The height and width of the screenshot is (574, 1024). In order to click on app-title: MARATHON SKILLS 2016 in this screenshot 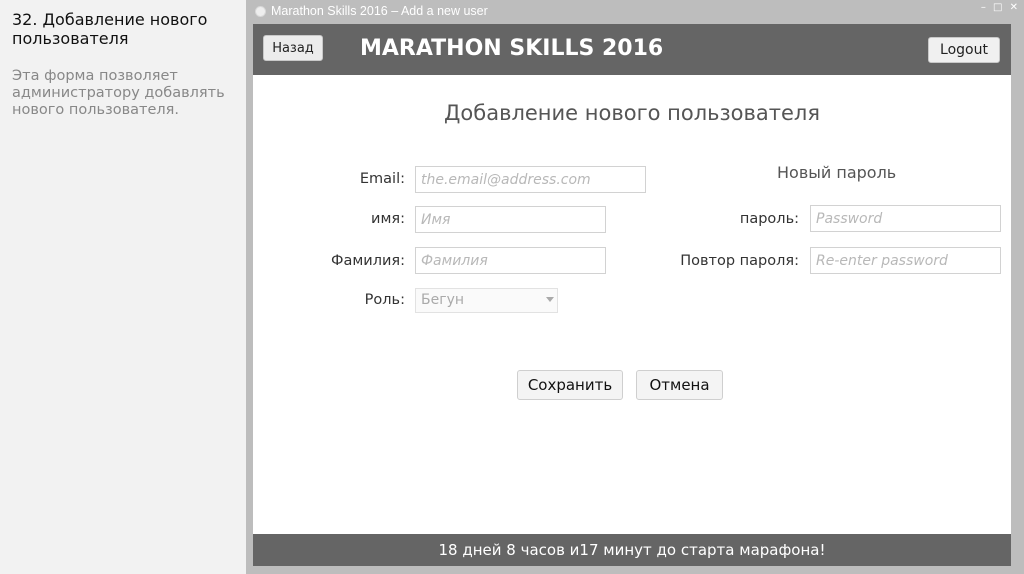, I will do `click(512, 48)`.